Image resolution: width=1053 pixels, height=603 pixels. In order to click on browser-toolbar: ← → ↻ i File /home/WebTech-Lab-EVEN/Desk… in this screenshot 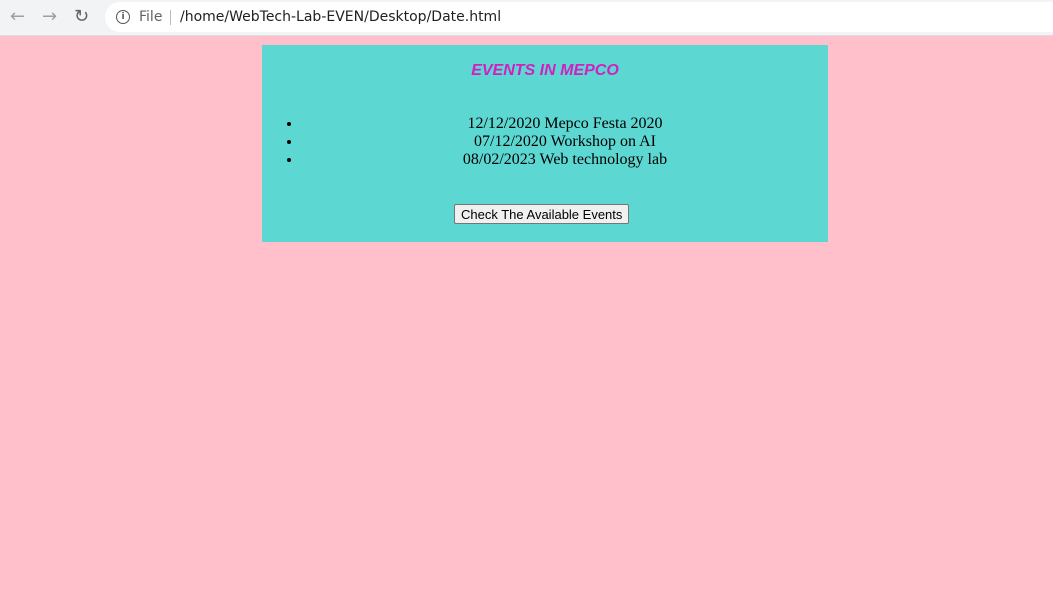, I will do `click(526, 18)`.